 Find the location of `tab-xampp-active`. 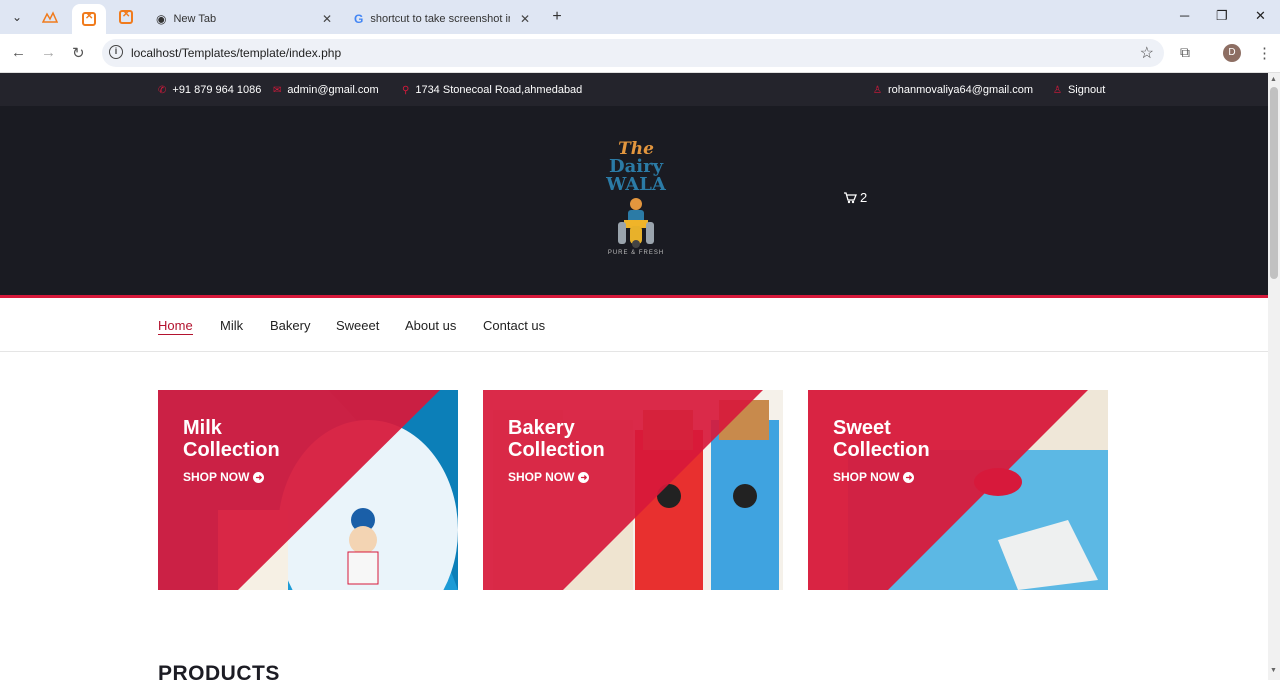

tab-xampp-active is located at coordinates (89, 19).